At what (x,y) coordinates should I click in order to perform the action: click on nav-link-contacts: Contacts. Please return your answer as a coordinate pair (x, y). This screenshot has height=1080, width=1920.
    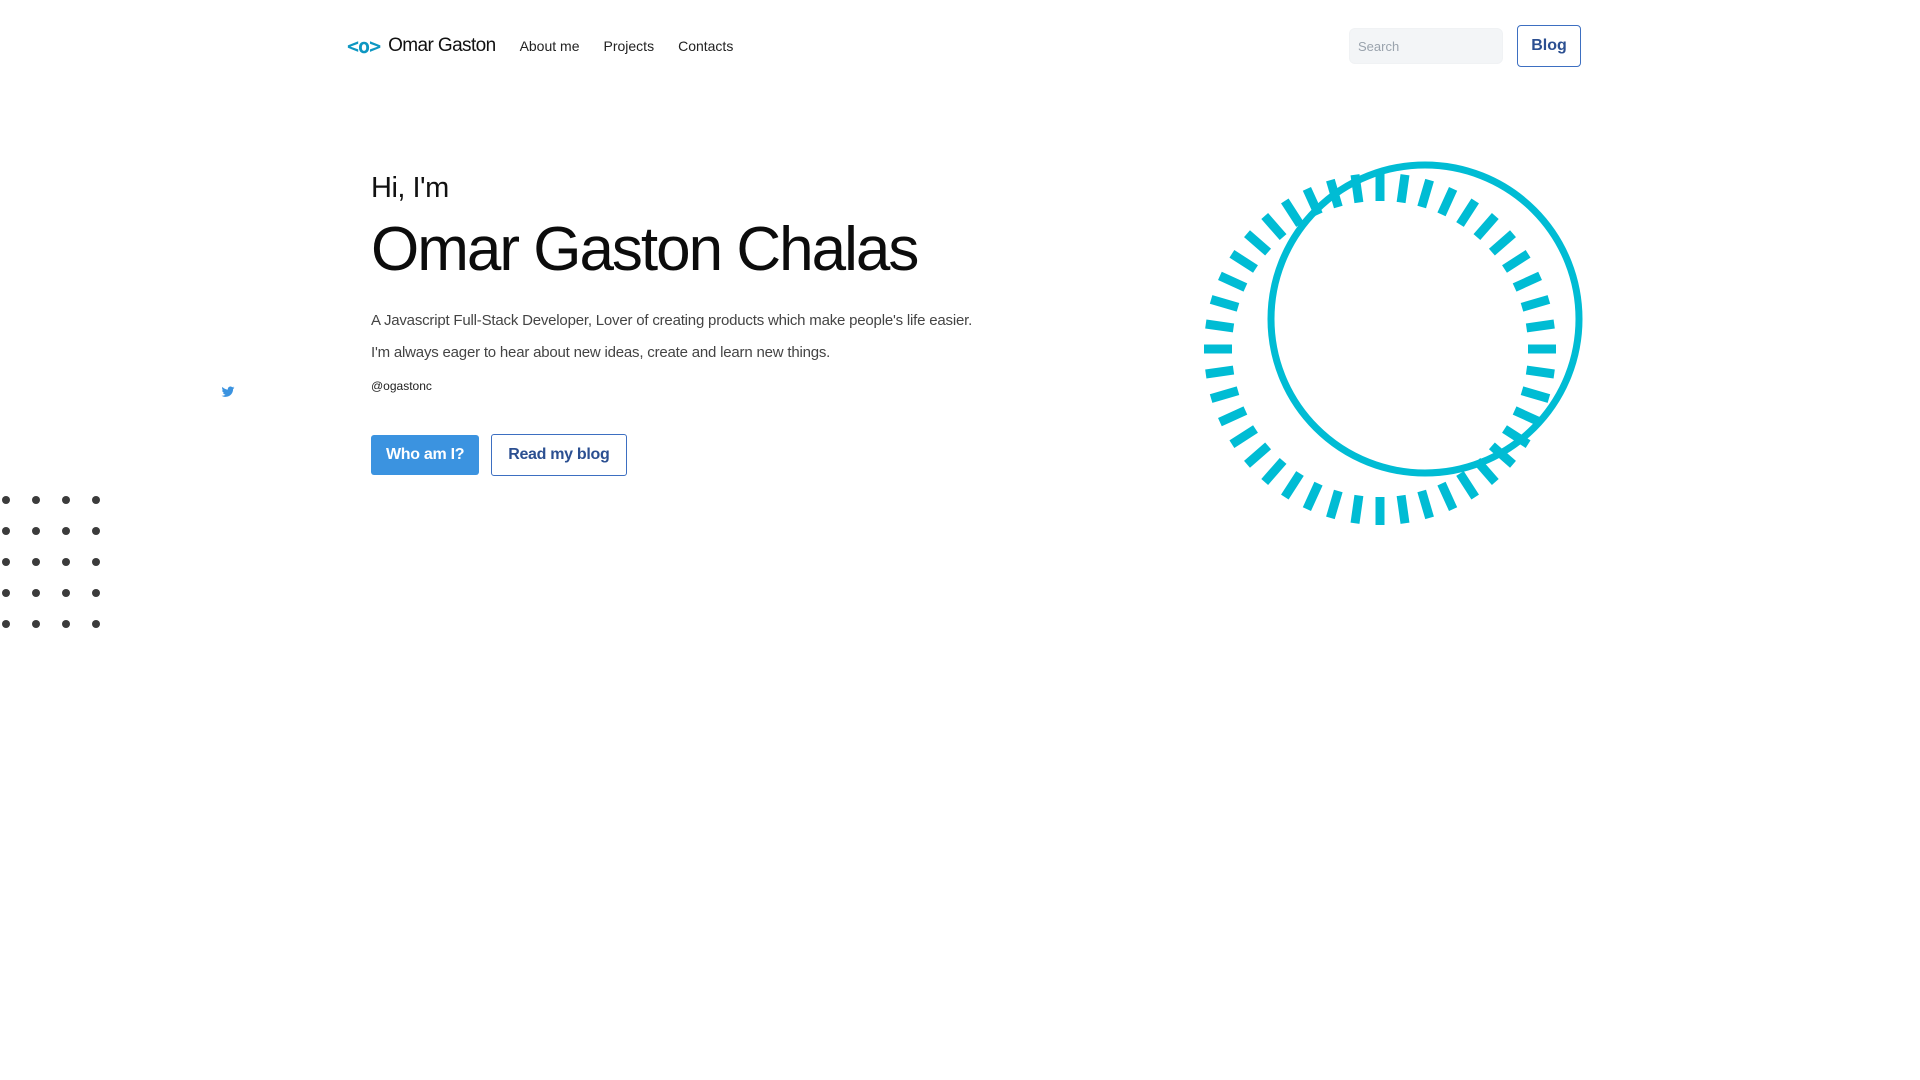
    Looking at the image, I should click on (705, 46).